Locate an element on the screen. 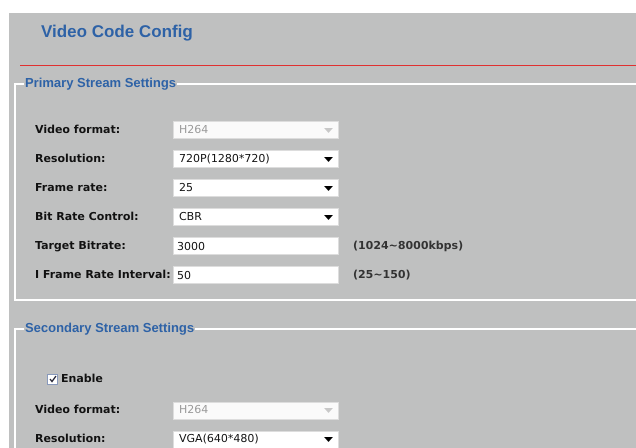  dropdown: 25 is located at coordinates (256, 188).